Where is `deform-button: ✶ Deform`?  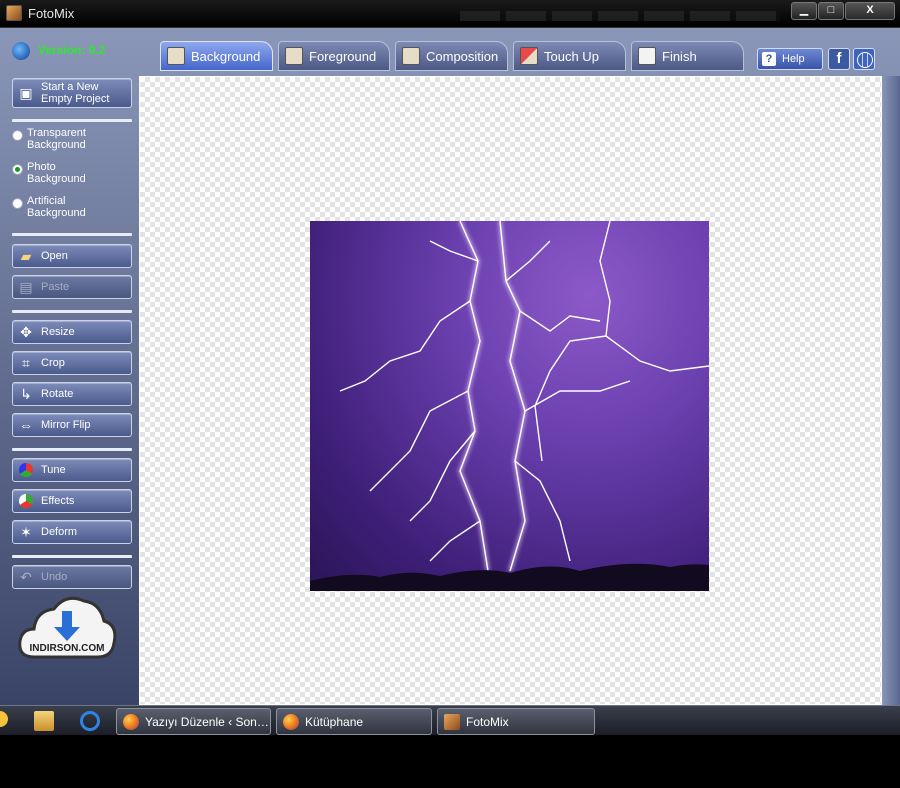
deform-button: ✶ Deform is located at coordinates (72, 532).